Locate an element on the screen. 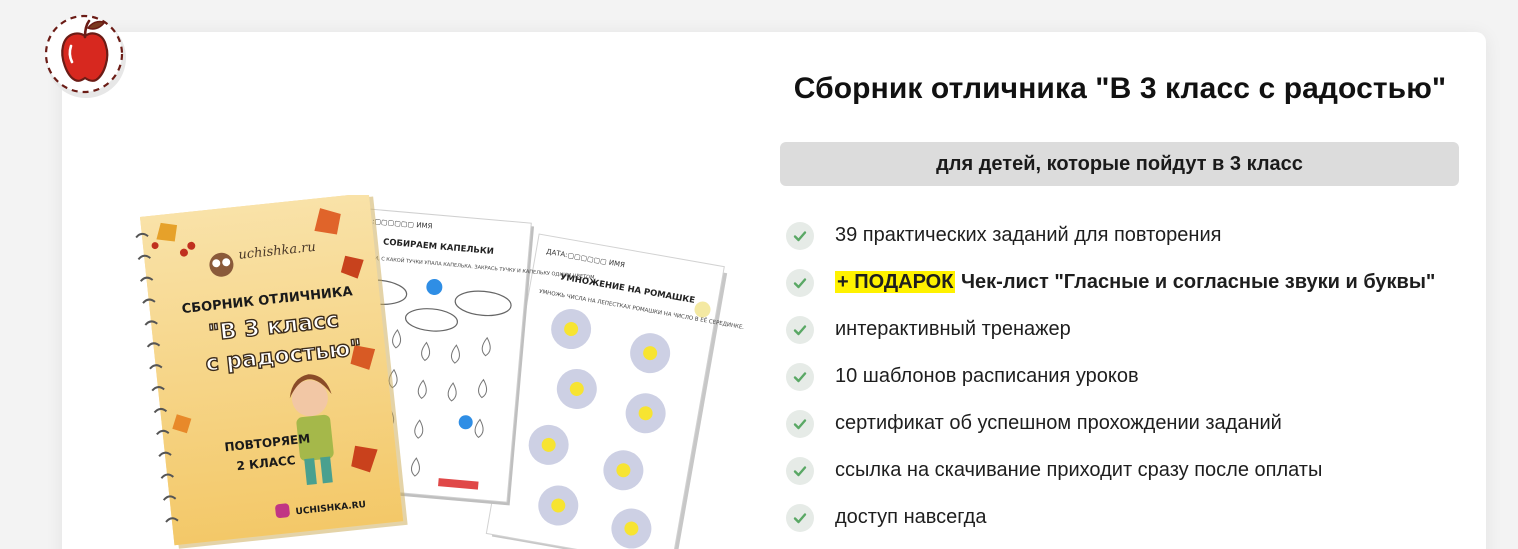  feature-item: интерактивный тренажер is located at coordinates (1126, 329).